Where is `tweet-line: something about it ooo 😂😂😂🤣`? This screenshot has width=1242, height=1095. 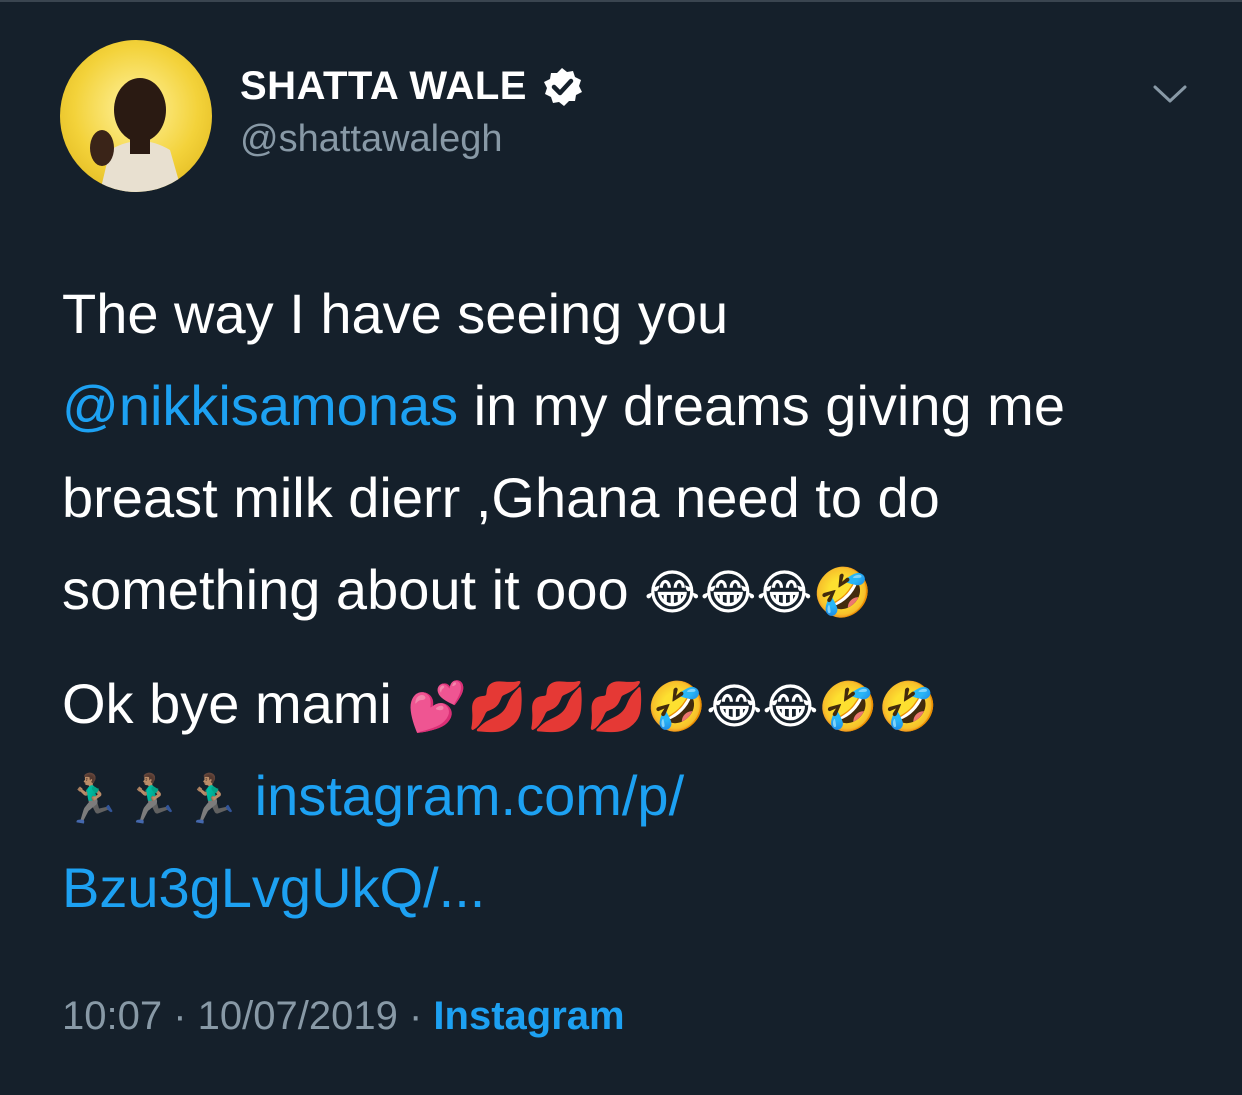
tweet-line: something about it ooo 😂😂😂🤣 is located at coordinates (627, 590).